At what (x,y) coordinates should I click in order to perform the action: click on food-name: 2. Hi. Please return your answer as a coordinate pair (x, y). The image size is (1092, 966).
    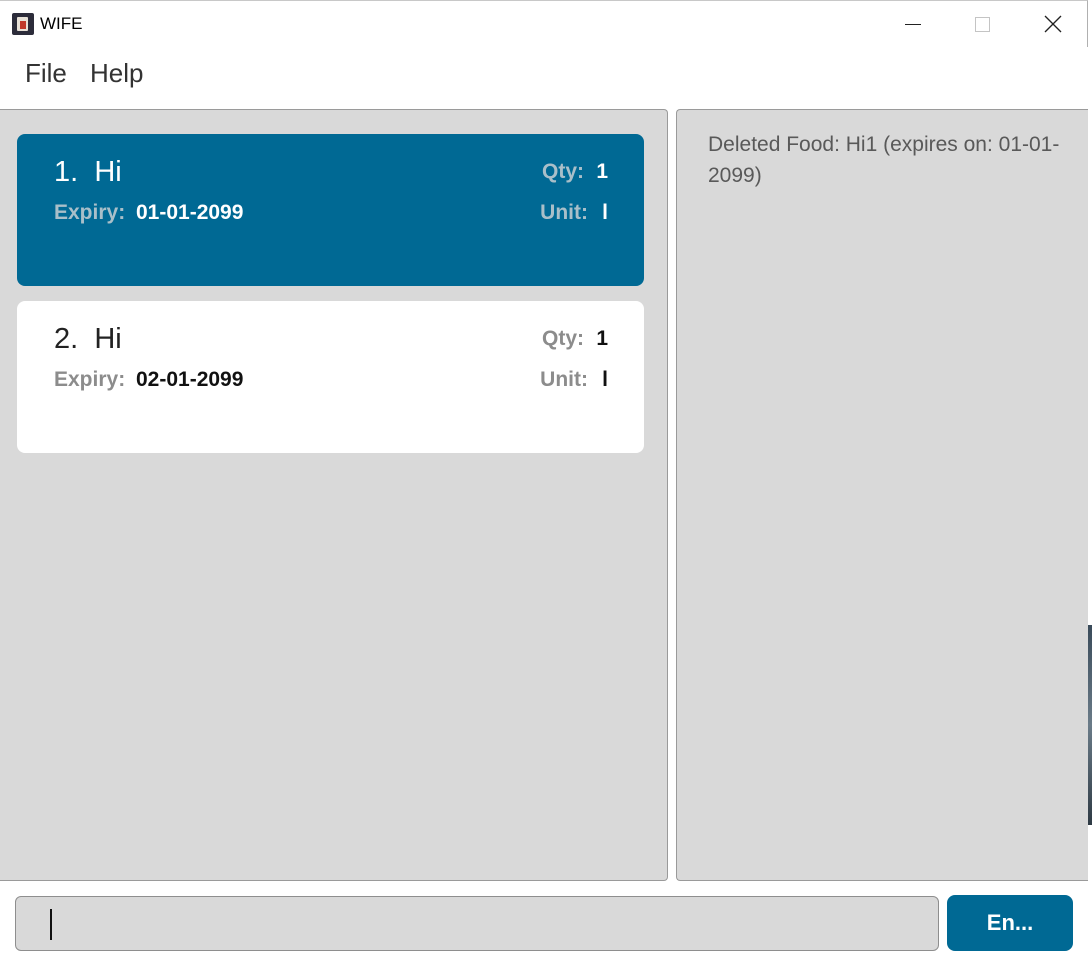
    Looking at the image, I should click on (88, 339).